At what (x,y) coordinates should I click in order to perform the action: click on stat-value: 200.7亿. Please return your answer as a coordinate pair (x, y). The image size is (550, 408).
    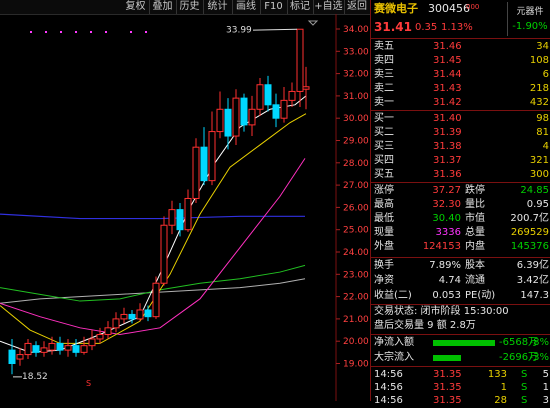
    Looking at the image, I should click on (529, 218).